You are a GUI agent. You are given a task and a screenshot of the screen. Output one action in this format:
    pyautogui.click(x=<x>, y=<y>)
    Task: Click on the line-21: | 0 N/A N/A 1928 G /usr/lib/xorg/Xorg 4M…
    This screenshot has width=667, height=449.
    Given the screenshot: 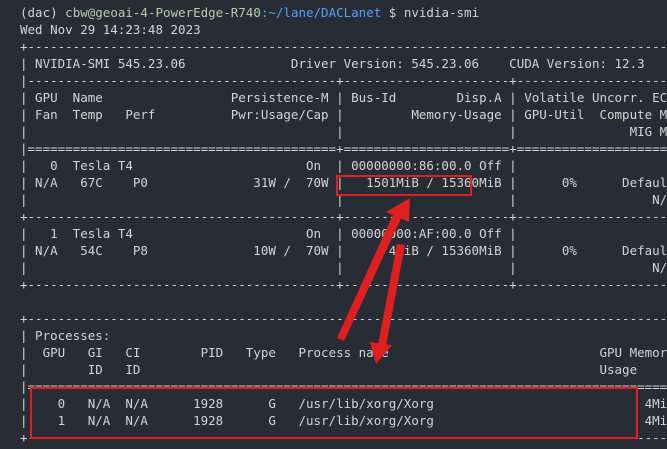 What is the action you would take?
    pyautogui.click(x=343, y=403)
    